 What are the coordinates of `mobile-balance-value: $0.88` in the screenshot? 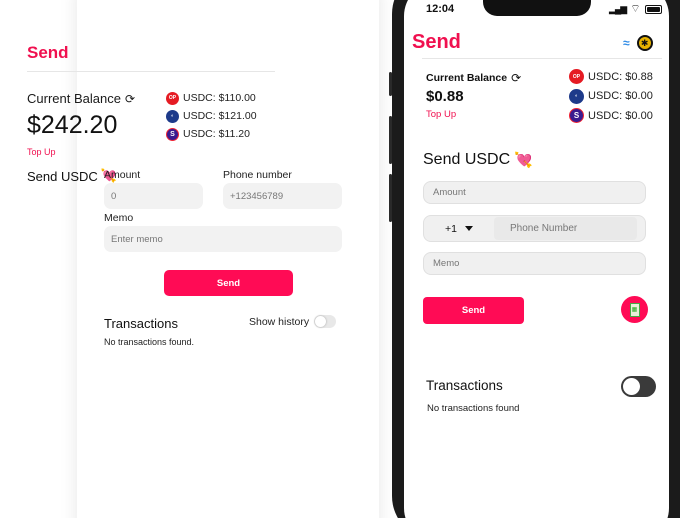 It's located at (445, 96).